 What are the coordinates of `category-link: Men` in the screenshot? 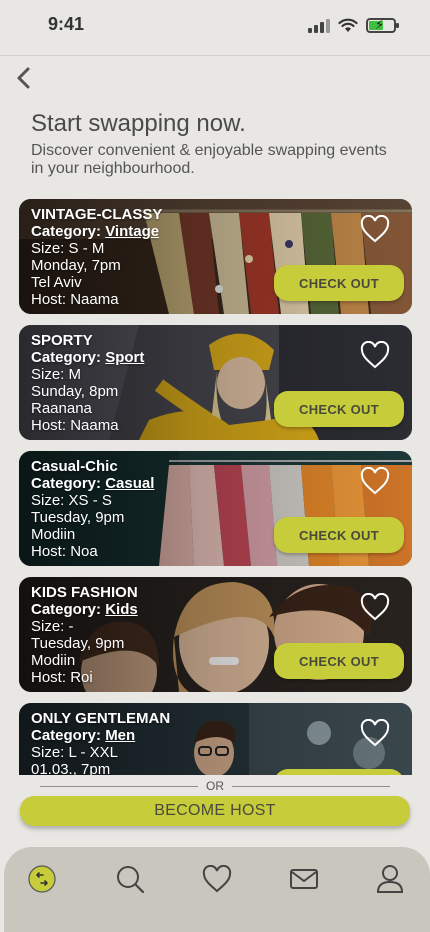 It's located at (120, 735).